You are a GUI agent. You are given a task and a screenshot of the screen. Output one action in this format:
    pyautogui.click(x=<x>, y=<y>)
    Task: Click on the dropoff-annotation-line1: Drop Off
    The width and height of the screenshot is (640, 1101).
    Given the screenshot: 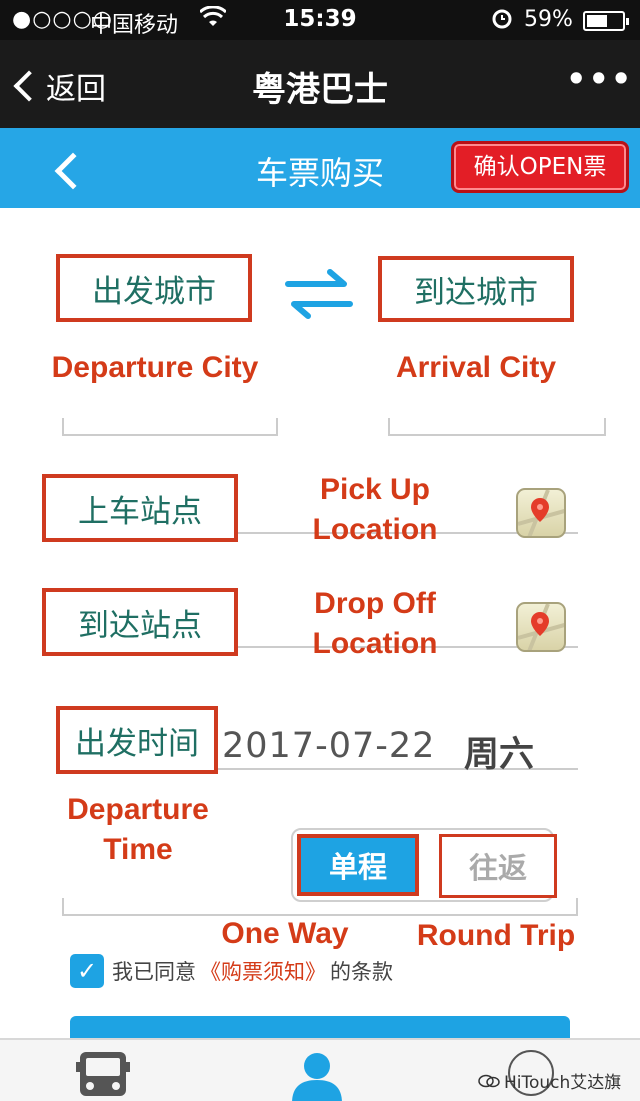 What is the action you would take?
    pyautogui.click(x=375, y=603)
    